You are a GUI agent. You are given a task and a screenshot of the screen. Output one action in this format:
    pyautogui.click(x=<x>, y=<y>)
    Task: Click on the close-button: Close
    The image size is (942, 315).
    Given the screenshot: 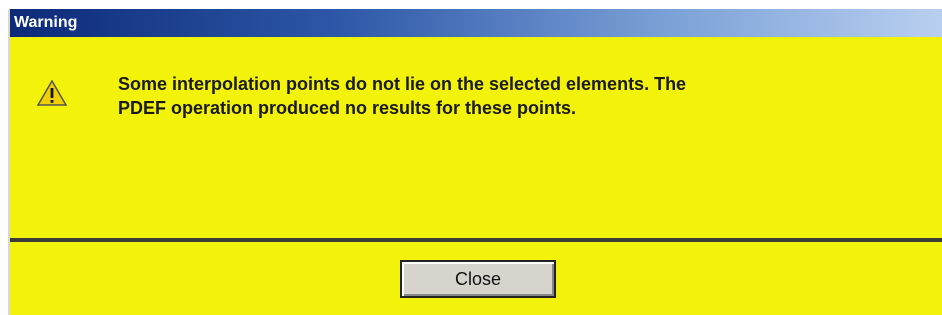 What is the action you would take?
    pyautogui.click(x=478, y=279)
    